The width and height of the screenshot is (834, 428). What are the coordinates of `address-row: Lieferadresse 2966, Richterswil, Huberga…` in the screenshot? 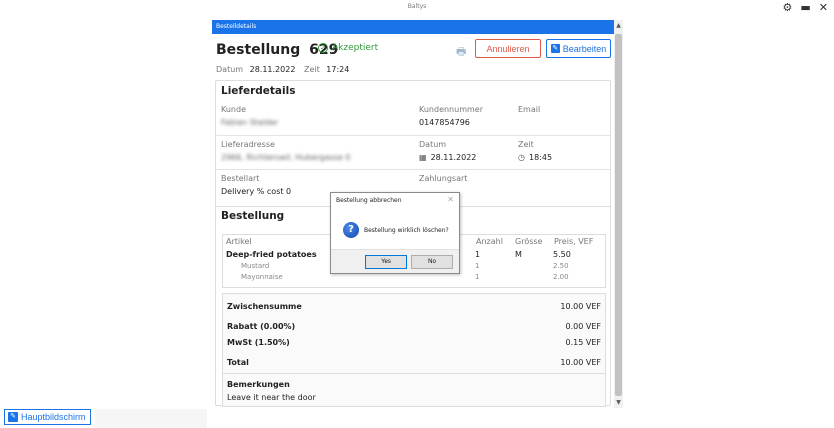 It's located at (413, 152).